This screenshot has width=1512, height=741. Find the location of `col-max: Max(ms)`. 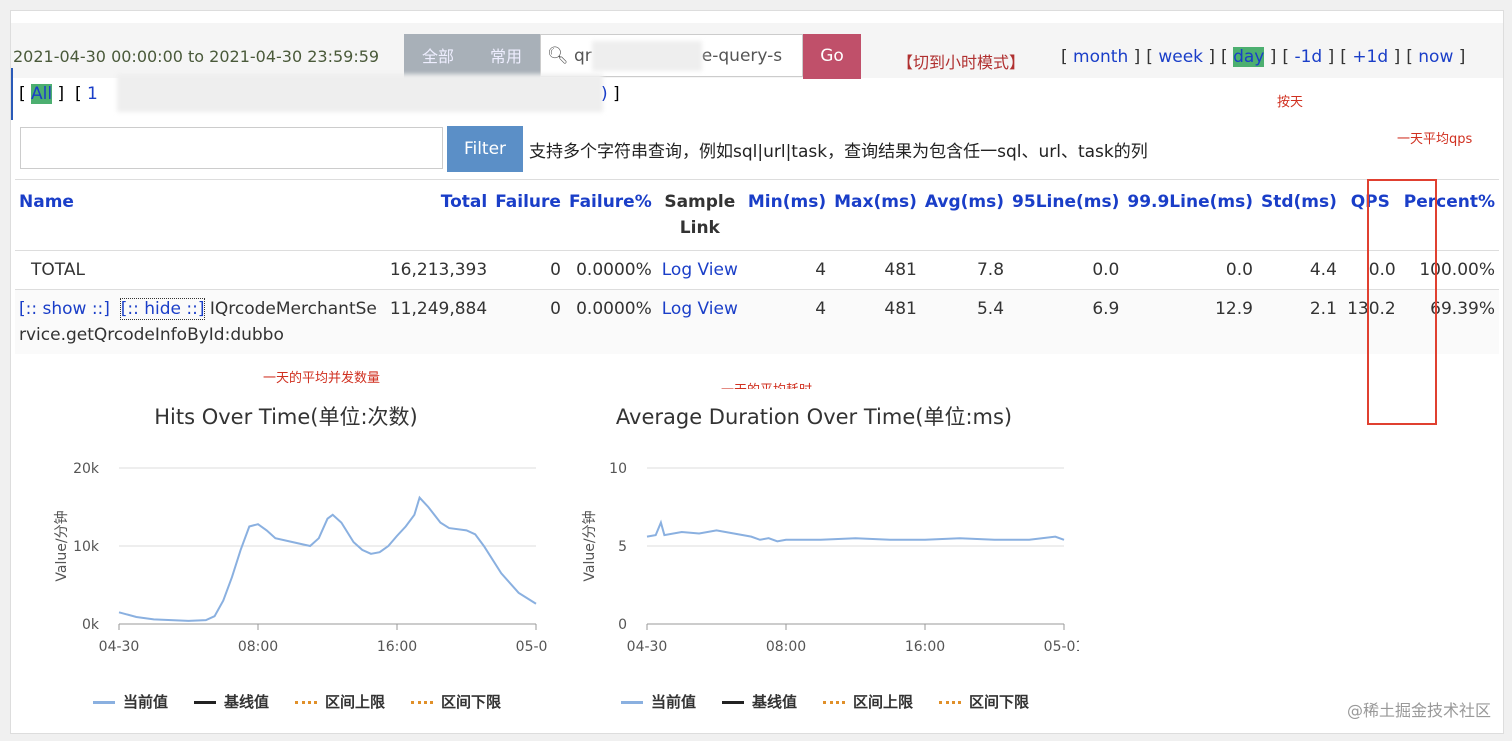

col-max: Max(ms) is located at coordinates (875, 215).